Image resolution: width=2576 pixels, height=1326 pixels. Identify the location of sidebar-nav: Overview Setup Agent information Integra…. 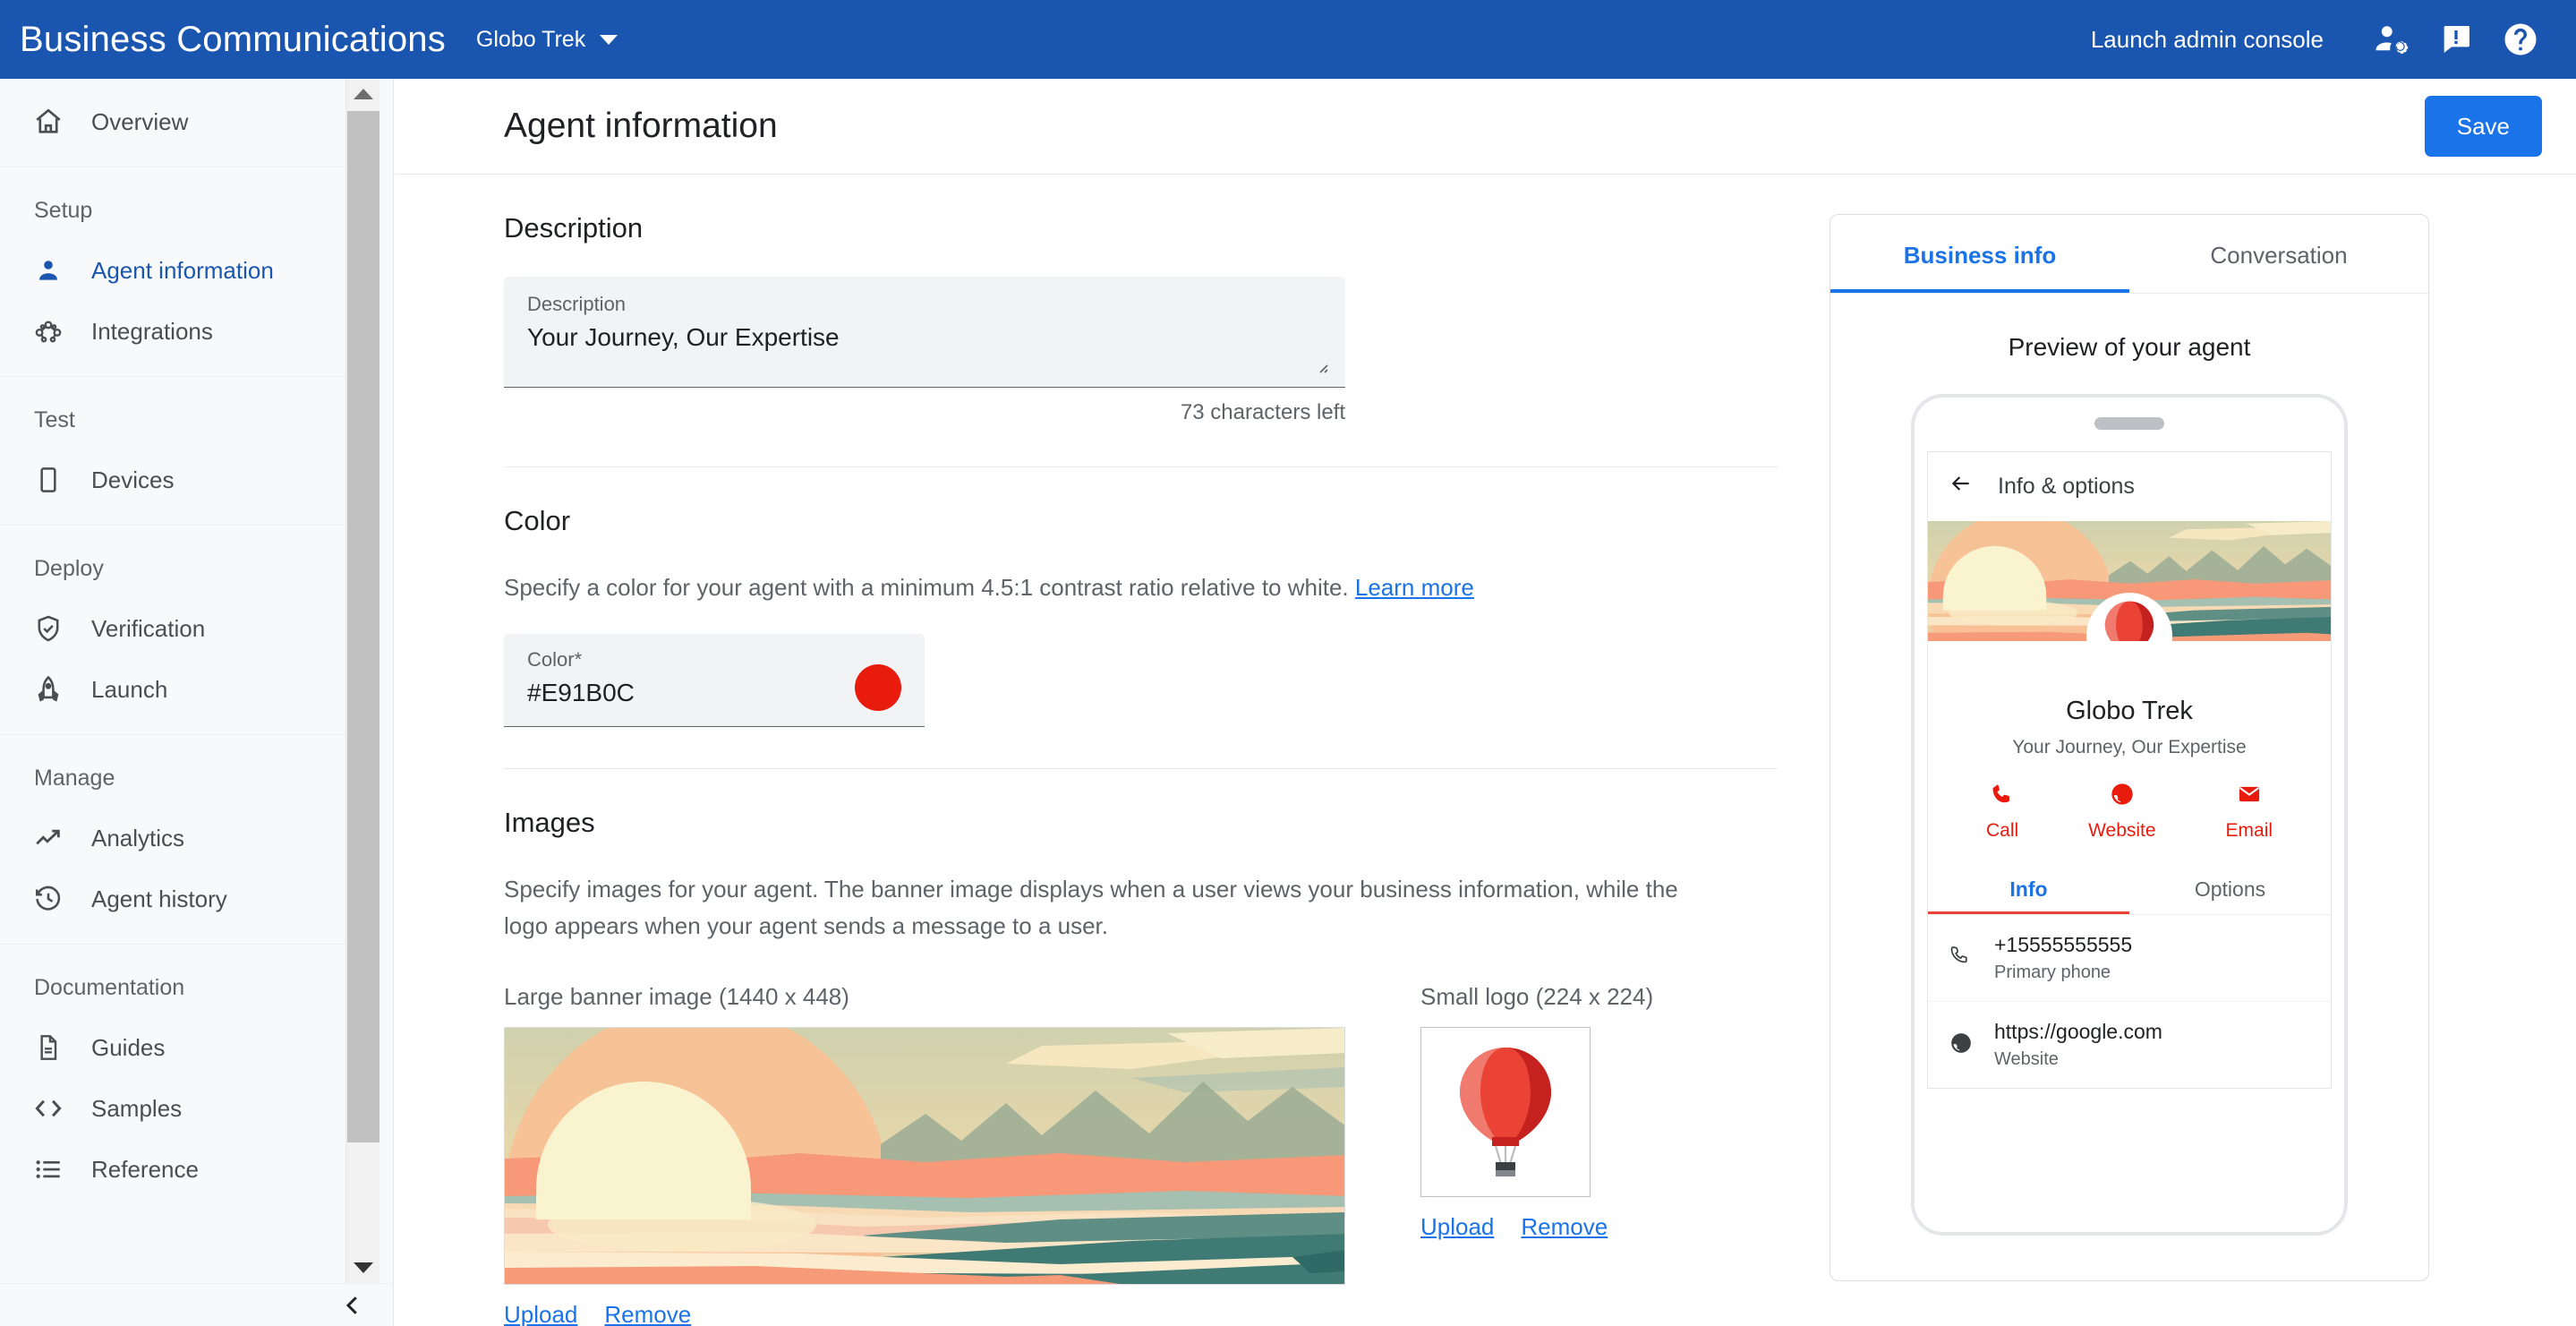
(190, 681).